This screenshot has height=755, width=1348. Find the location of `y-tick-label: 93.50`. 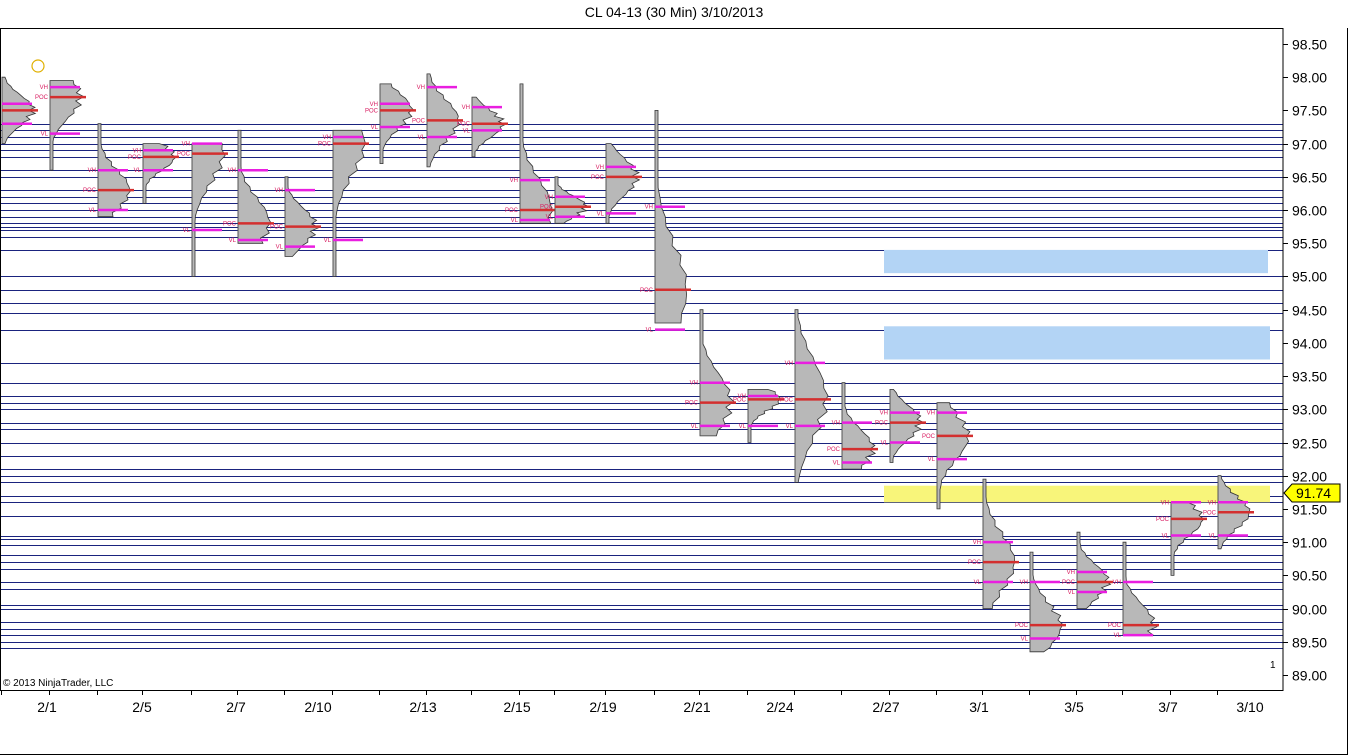

y-tick-label: 93.50 is located at coordinates (1309, 377).